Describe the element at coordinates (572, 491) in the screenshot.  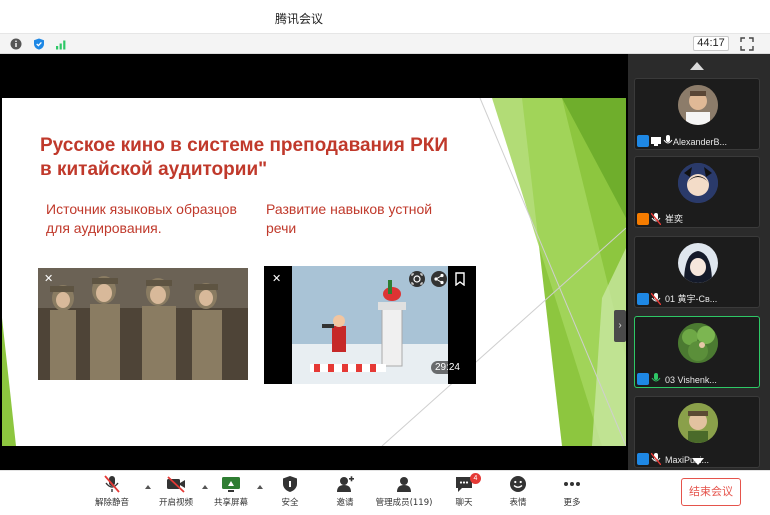
I see `more-button: 更多` at that location.